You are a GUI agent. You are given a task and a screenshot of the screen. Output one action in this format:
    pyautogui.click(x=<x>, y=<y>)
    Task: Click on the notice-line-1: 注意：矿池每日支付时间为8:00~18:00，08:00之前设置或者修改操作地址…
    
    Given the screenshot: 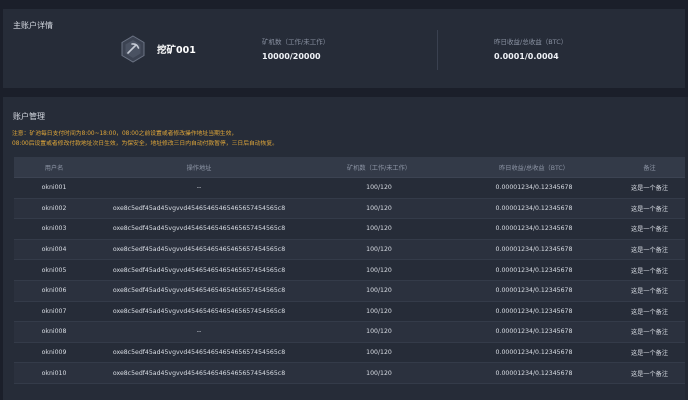 What is the action you would take?
    pyautogui.click(x=125, y=134)
    